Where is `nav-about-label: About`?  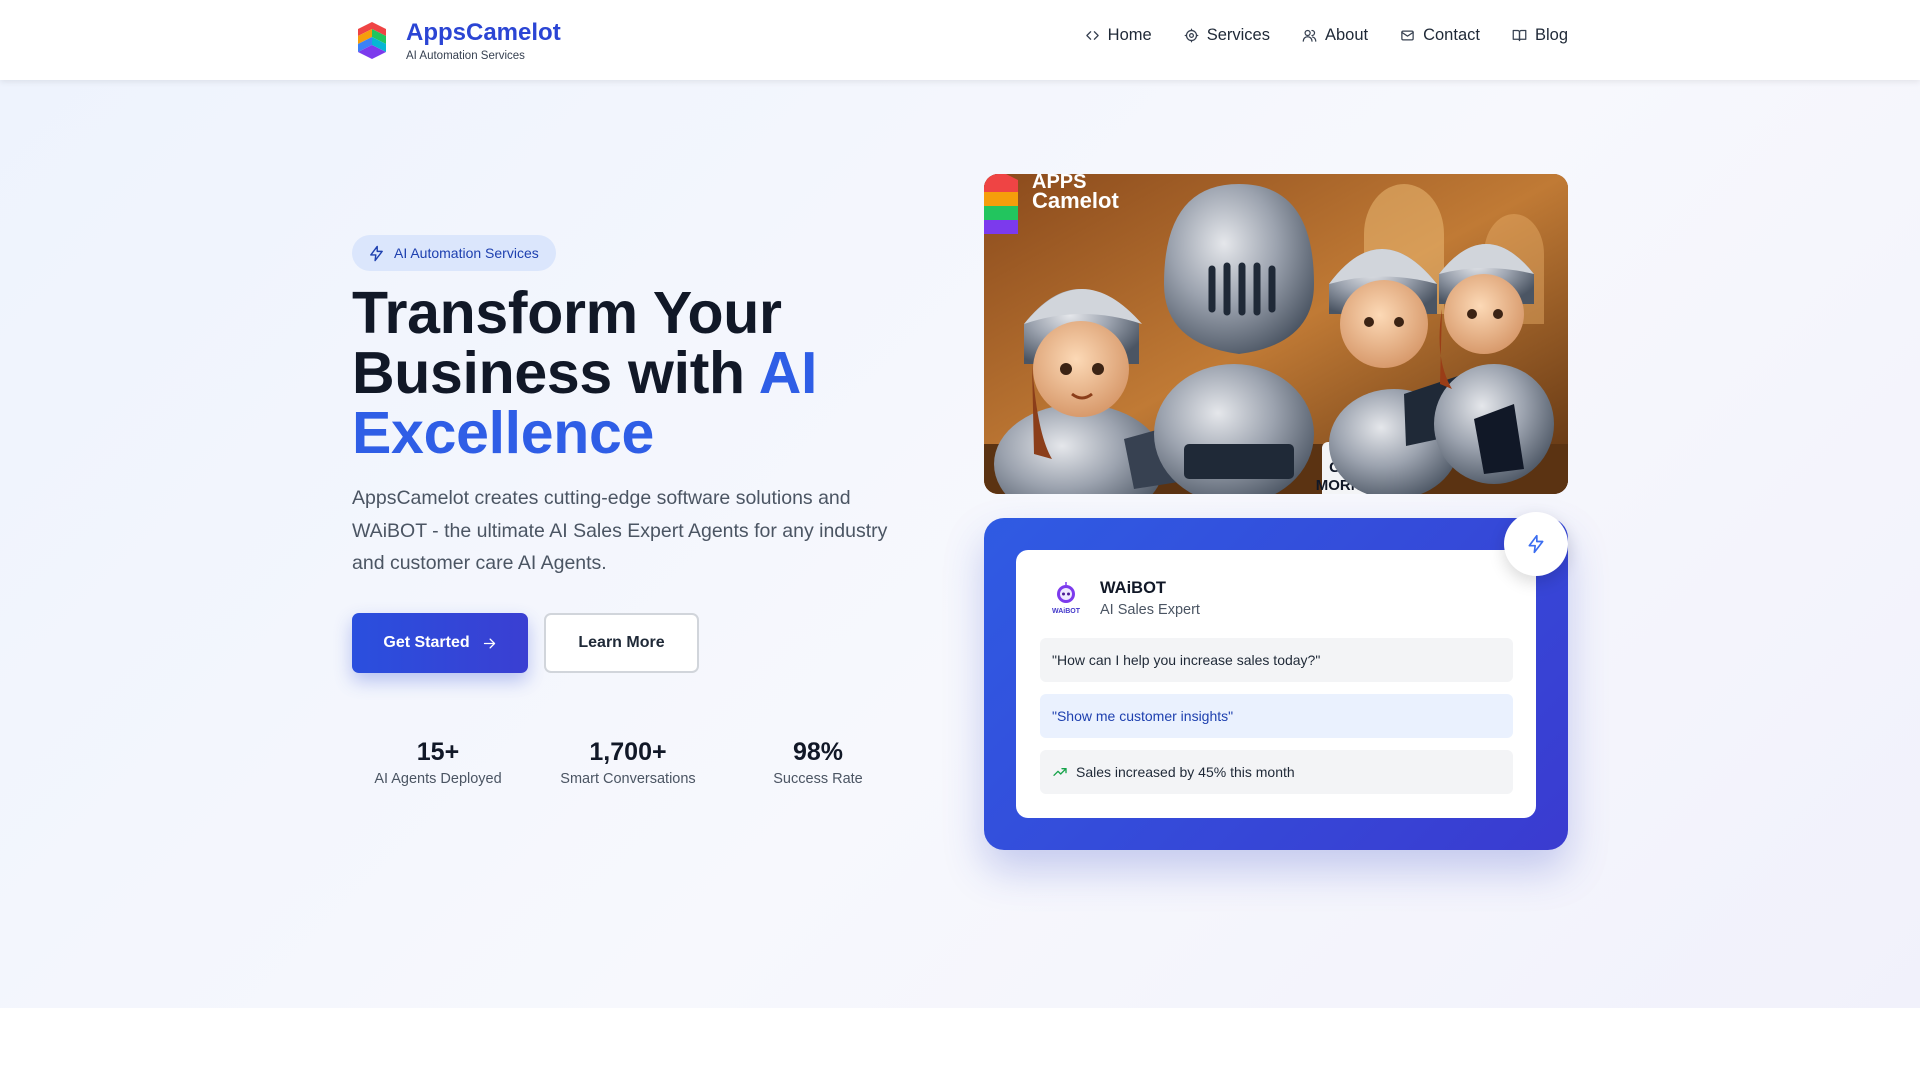
nav-about-label: About is located at coordinates (1346, 35).